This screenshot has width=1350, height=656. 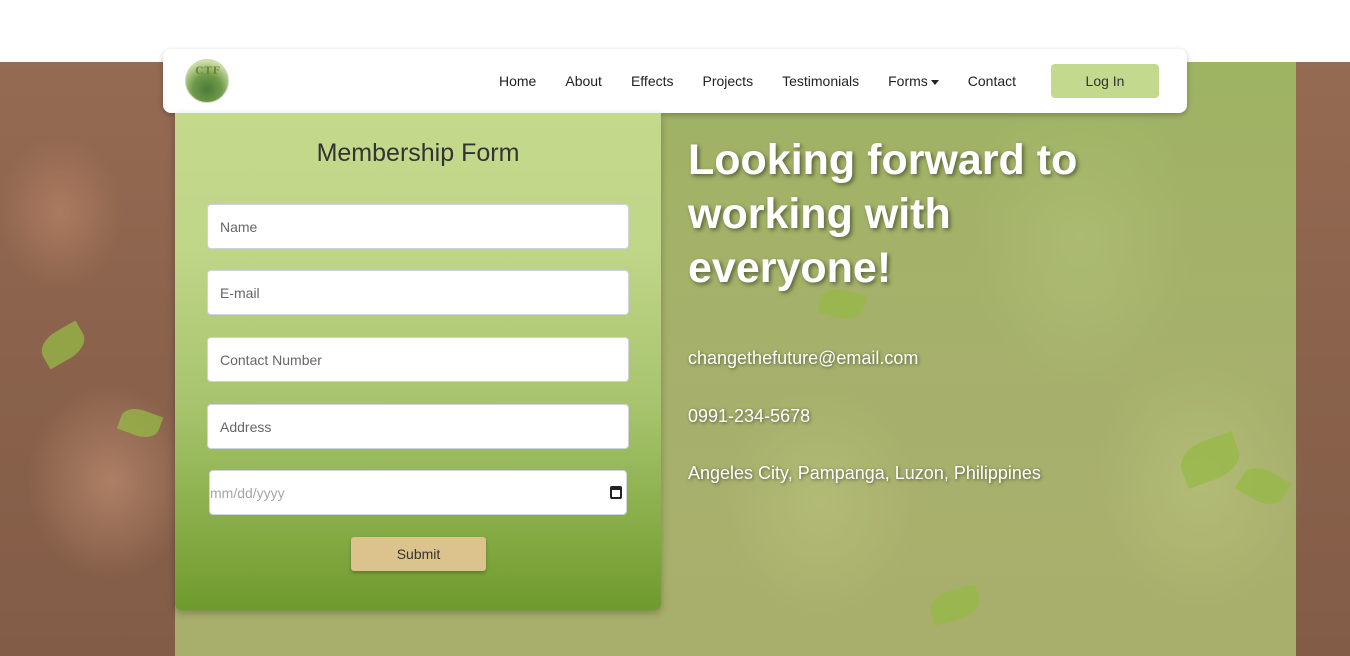 What do you see at coordinates (418, 426) in the screenshot?
I see `address-input` at bounding box center [418, 426].